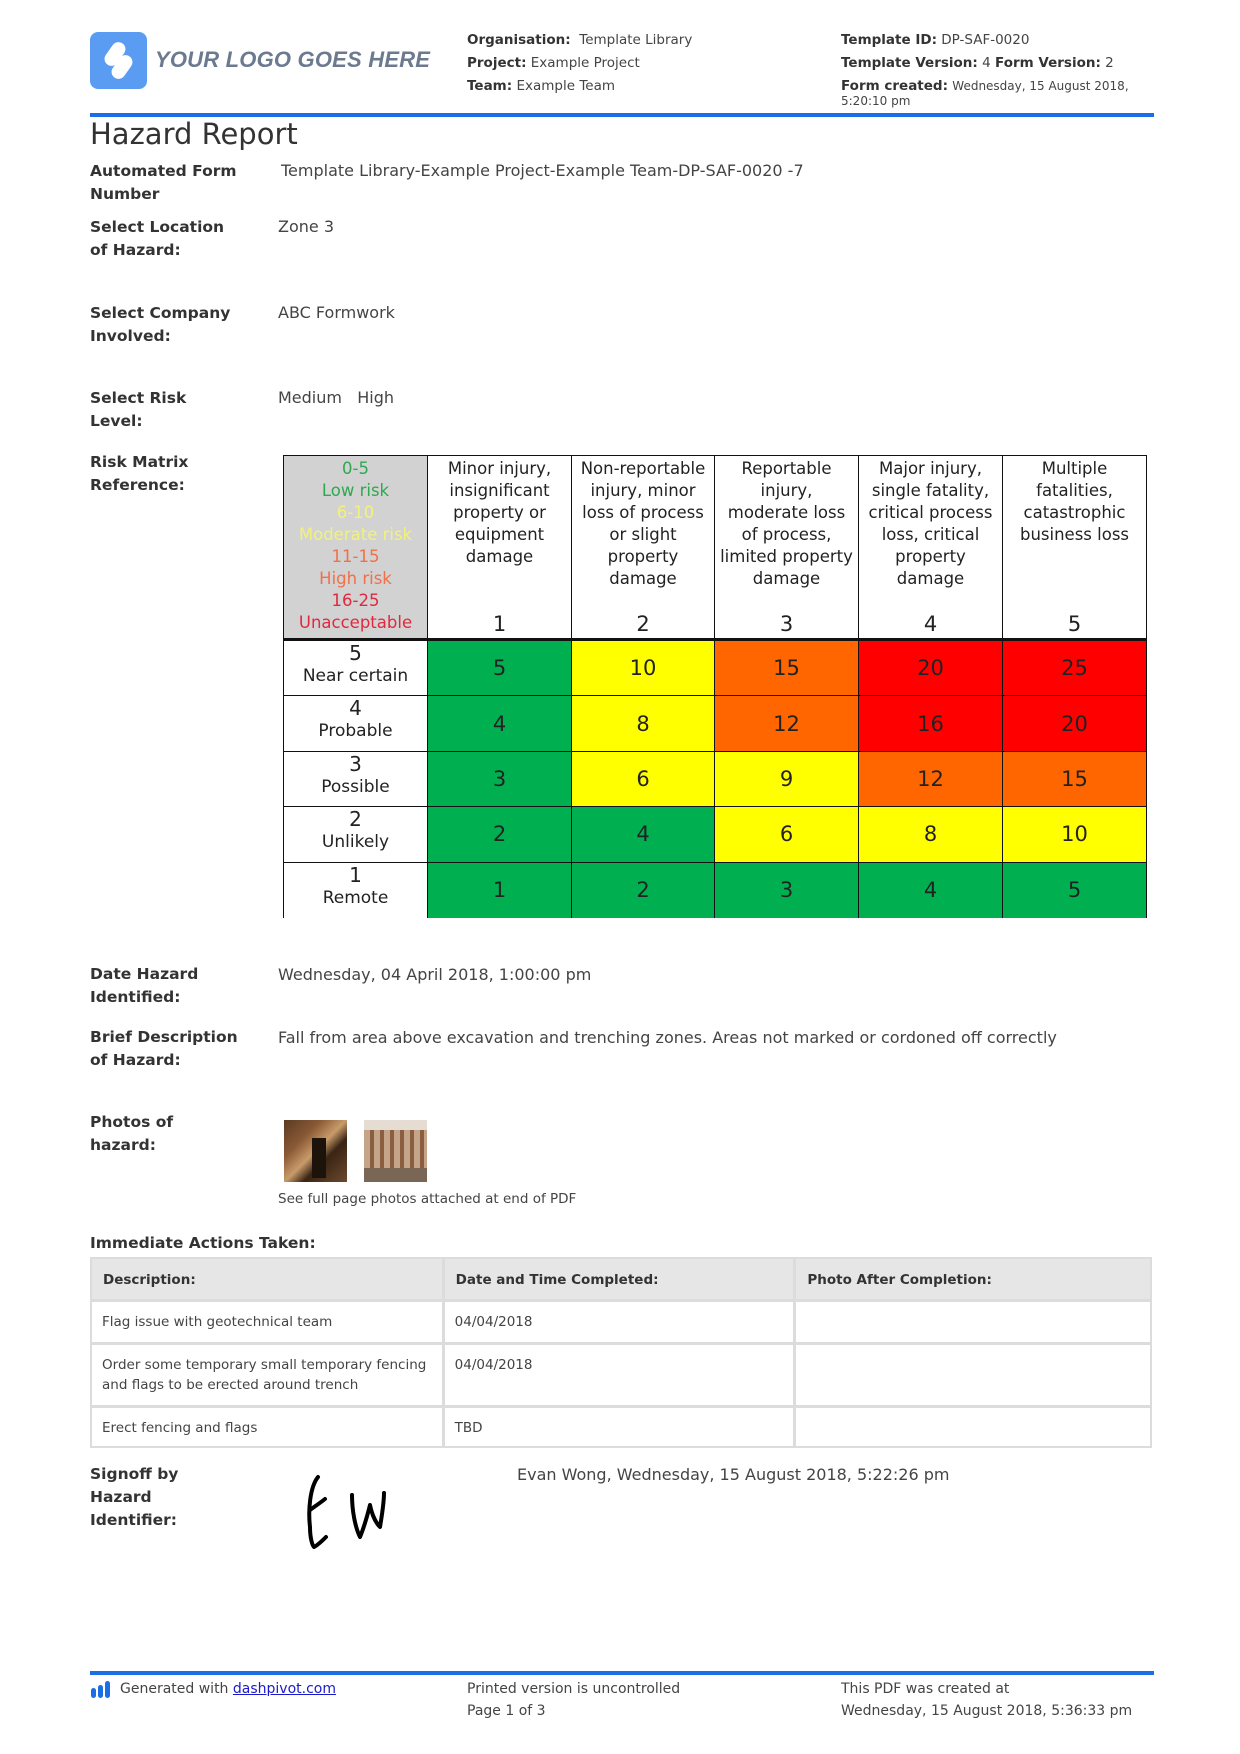 The image size is (1240, 1754). Describe the element at coordinates (336, 397) in the screenshot. I see `risk-level-value: Medium High` at that location.